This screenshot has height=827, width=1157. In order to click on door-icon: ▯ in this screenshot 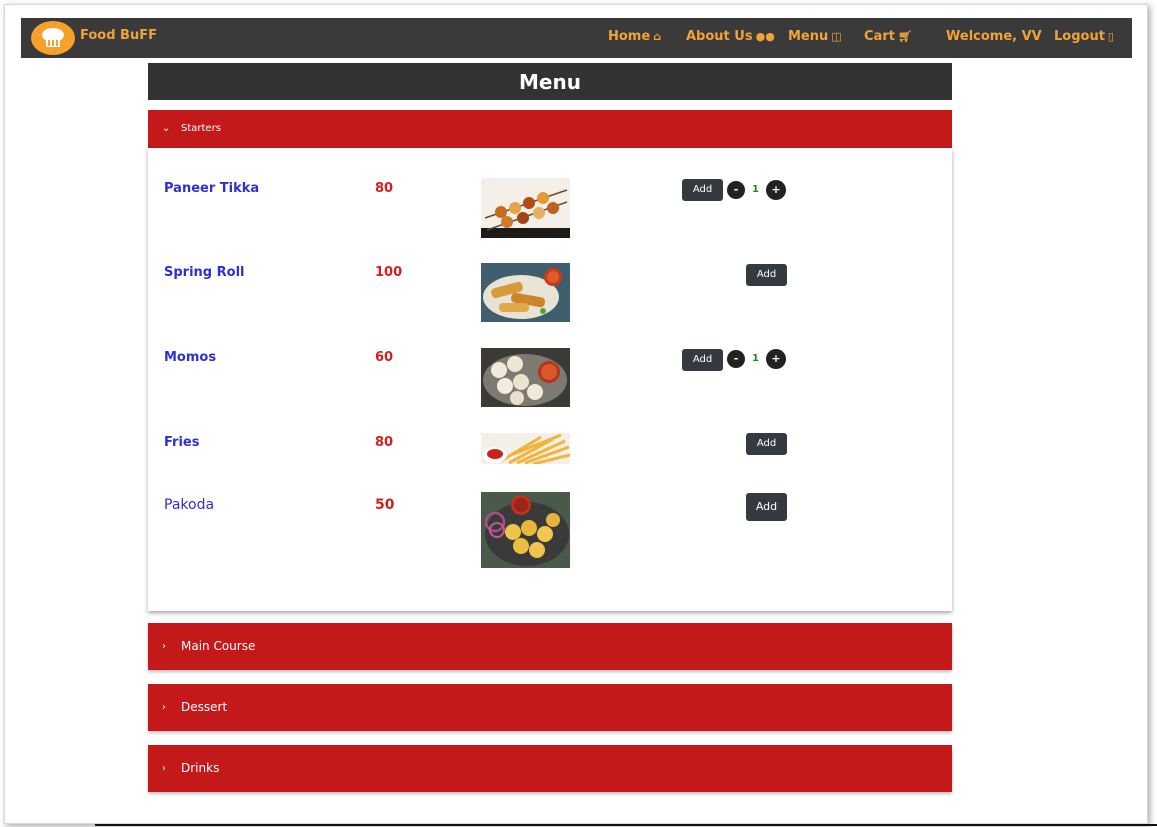, I will do `click(1110, 36)`.